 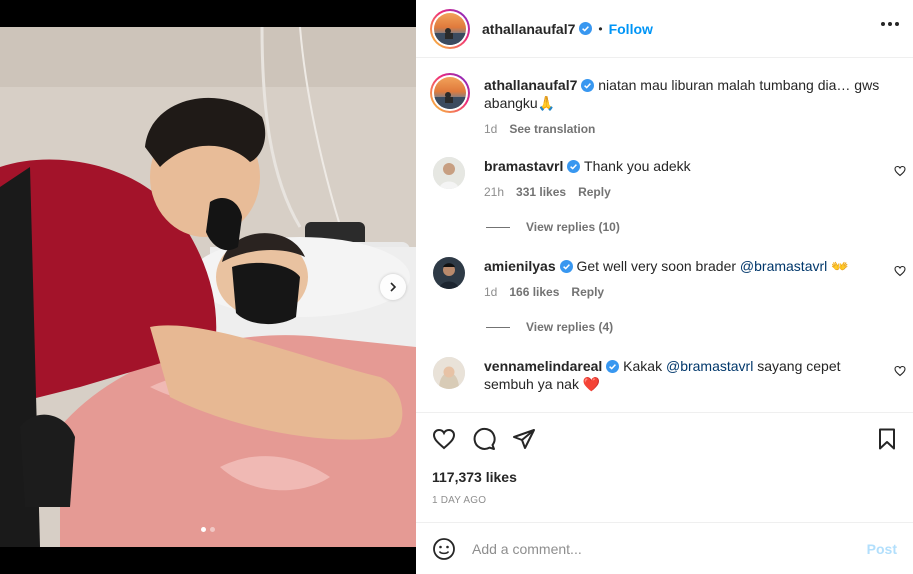 What do you see at coordinates (664, 29) in the screenshot?
I see `post-header: athallanaufal7 • Follow` at bounding box center [664, 29].